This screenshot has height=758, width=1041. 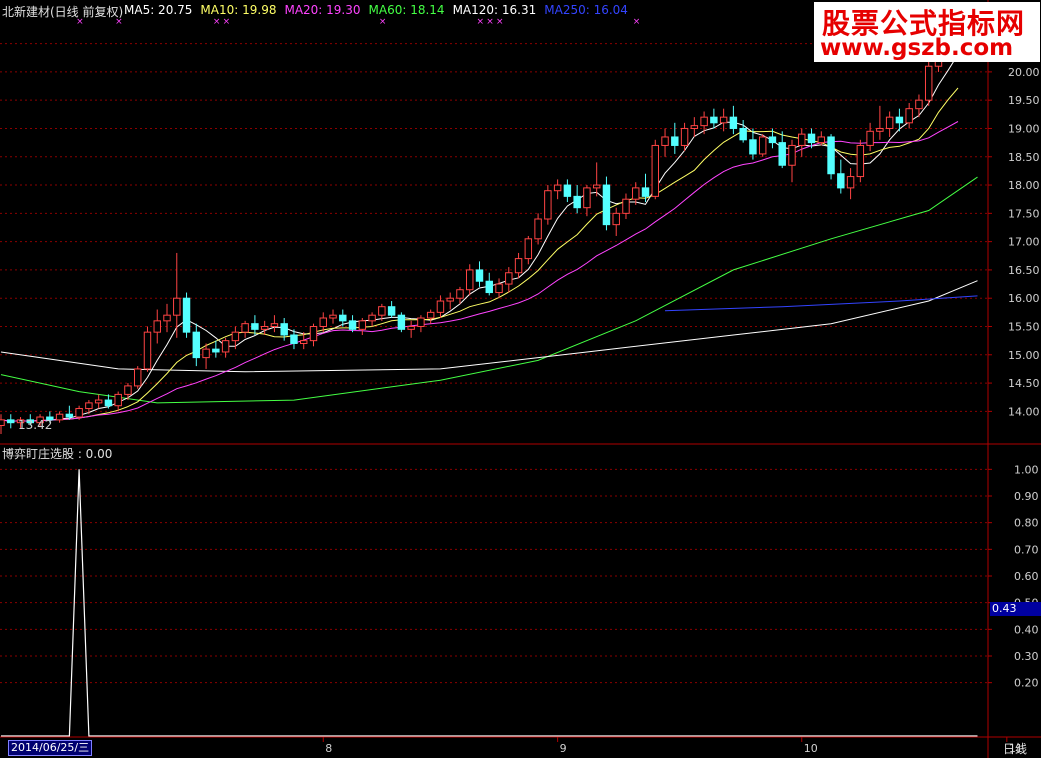 What do you see at coordinates (1026, 656) in the screenshot?
I see `y-tick-label: 0.30` at bounding box center [1026, 656].